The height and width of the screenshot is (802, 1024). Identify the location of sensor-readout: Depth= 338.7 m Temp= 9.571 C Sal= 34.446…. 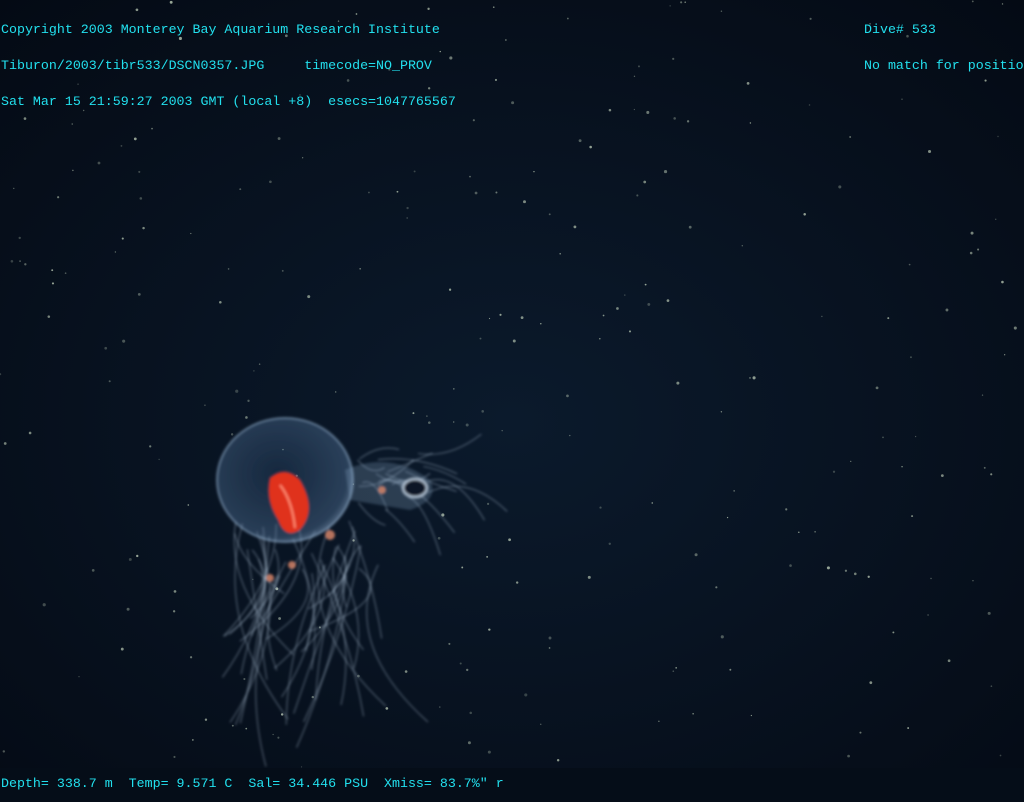
(252, 778).